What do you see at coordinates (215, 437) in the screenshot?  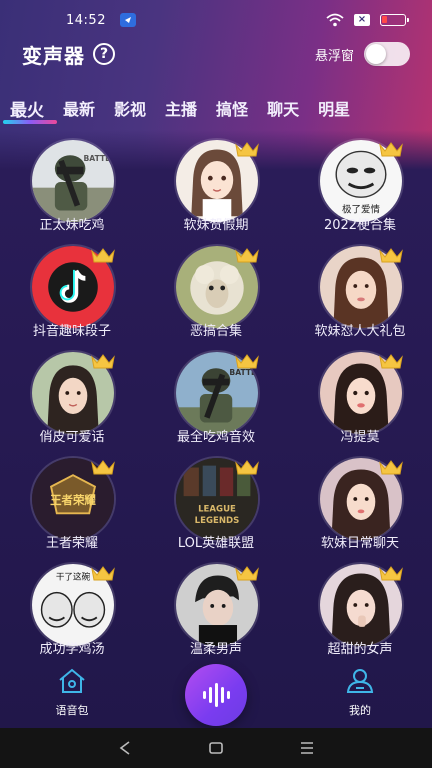 I see `voice-pack-title: 最全吃鸡音效` at bounding box center [215, 437].